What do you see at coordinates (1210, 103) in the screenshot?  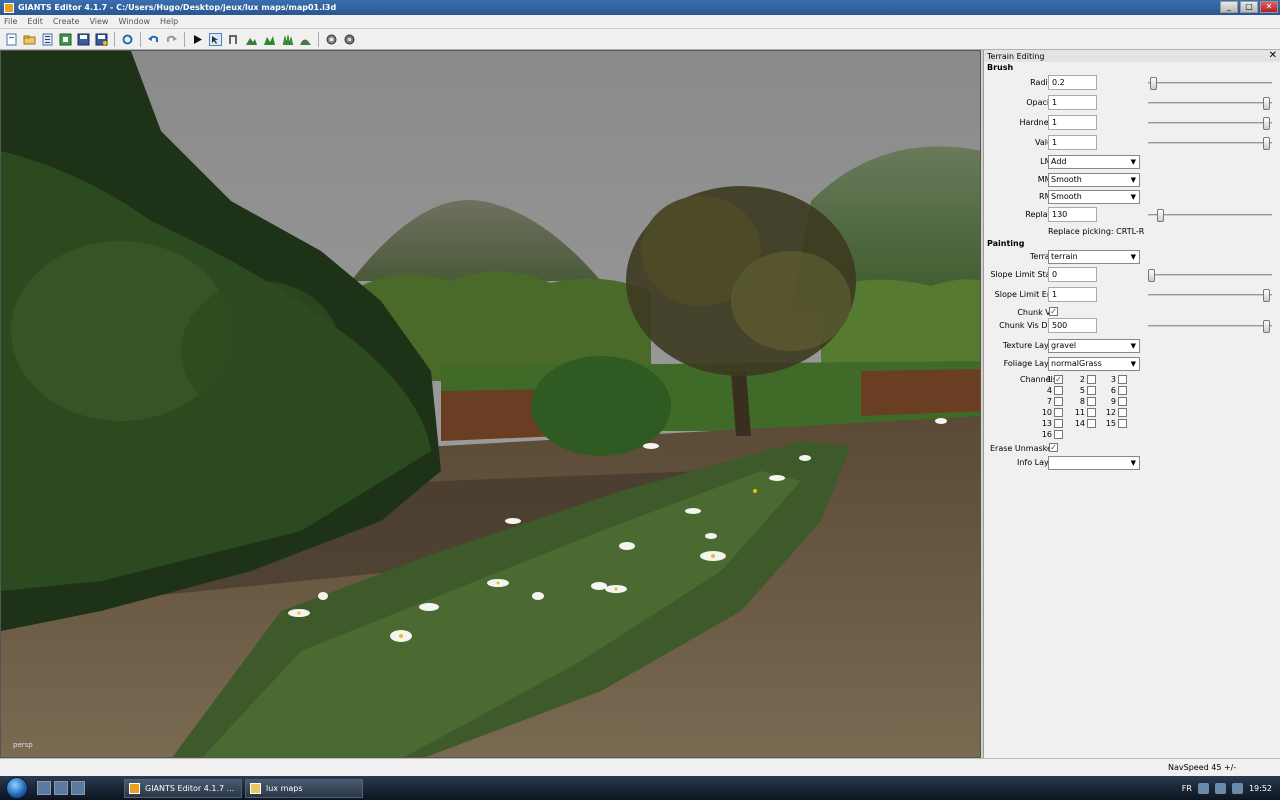 I see `opacity-slider` at bounding box center [1210, 103].